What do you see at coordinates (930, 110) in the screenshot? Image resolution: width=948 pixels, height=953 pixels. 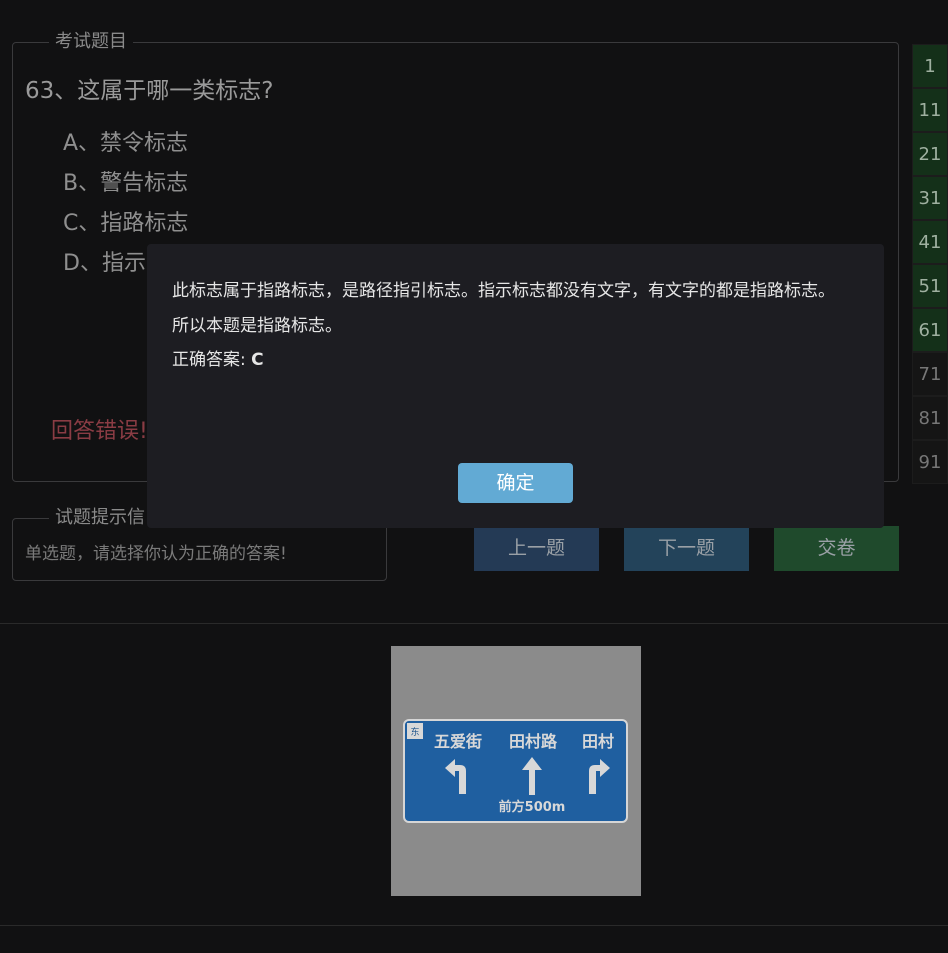 I see `nav-item-11: 11` at bounding box center [930, 110].